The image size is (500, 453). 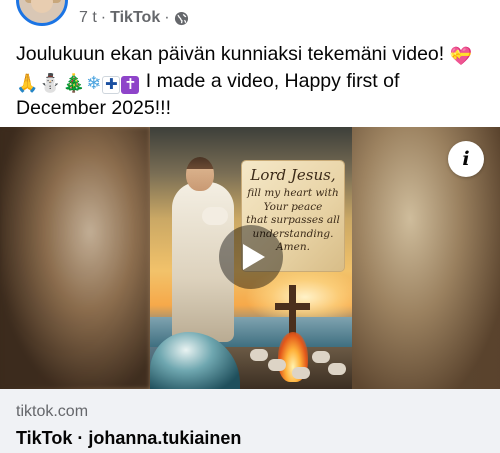 I want to click on post-time: 7 t, so click(x=88, y=18).